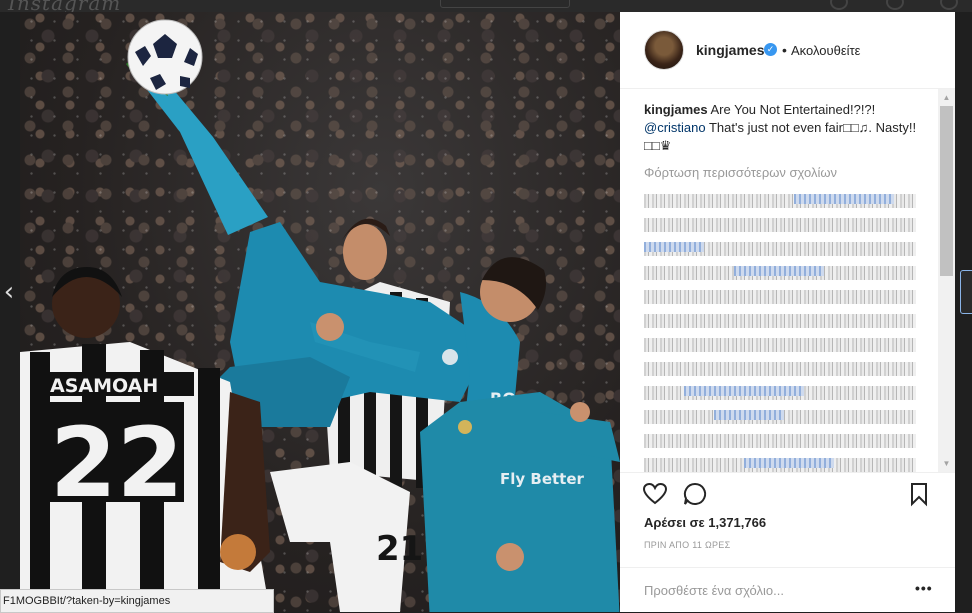 The width and height of the screenshot is (972, 613). I want to click on scrollbar-thumb, so click(946, 191).